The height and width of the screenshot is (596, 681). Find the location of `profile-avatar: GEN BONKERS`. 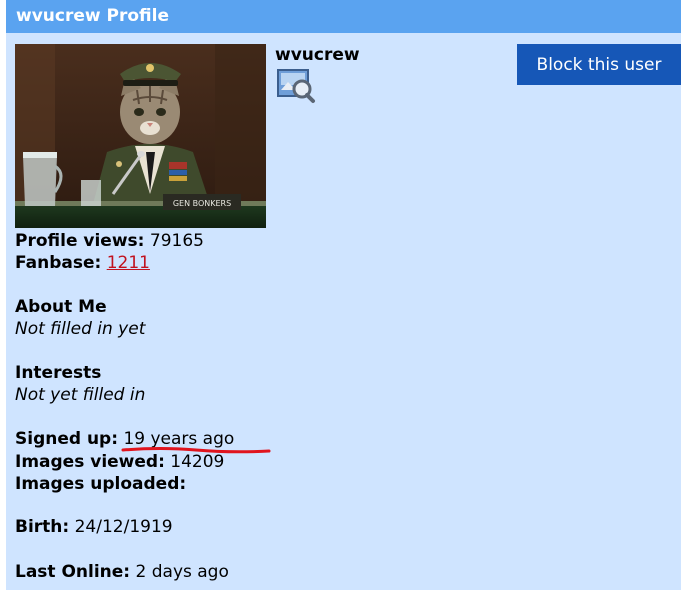

profile-avatar: GEN BONKERS is located at coordinates (140, 136).